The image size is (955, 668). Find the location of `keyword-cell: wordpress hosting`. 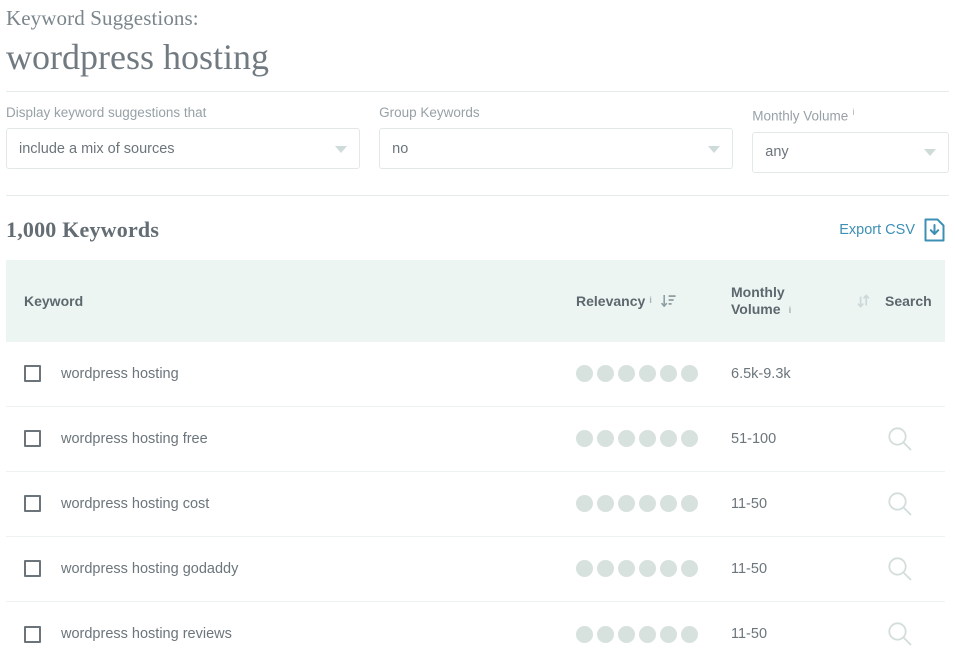

keyword-cell: wordpress hosting is located at coordinates (291, 373).